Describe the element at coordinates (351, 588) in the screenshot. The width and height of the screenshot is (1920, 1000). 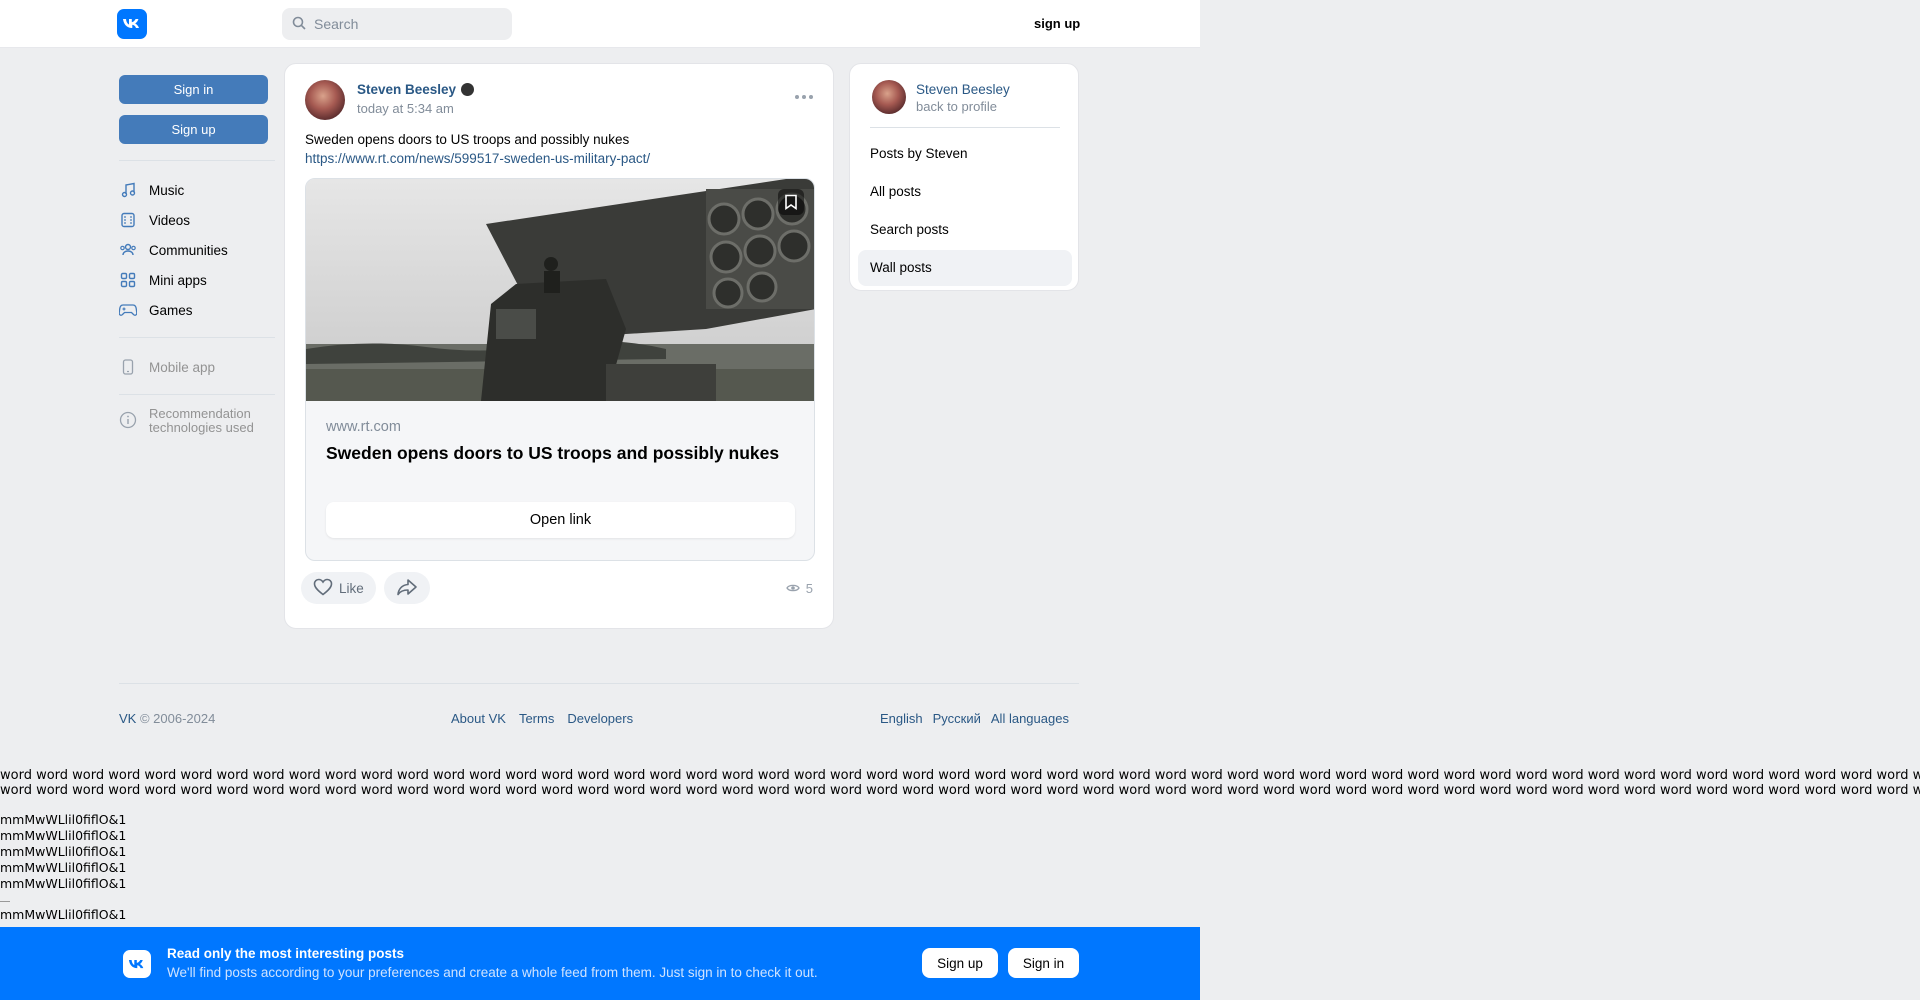
I see `like-label: Like` at that location.